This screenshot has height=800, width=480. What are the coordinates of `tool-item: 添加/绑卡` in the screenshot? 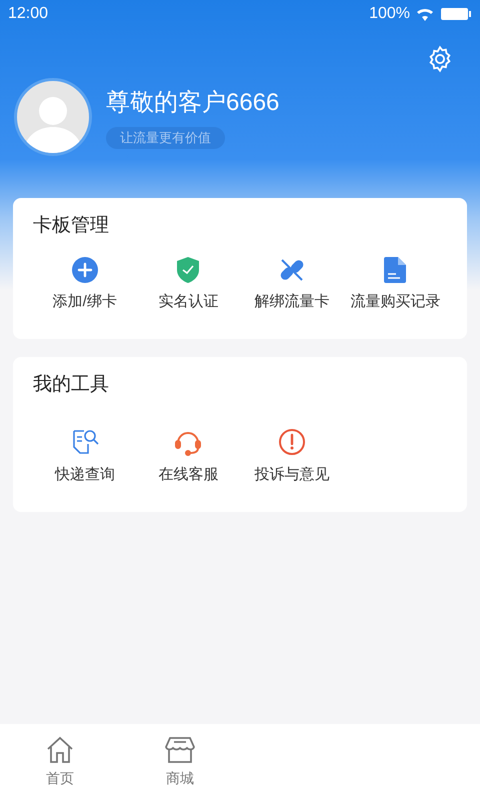 It's located at (84, 284).